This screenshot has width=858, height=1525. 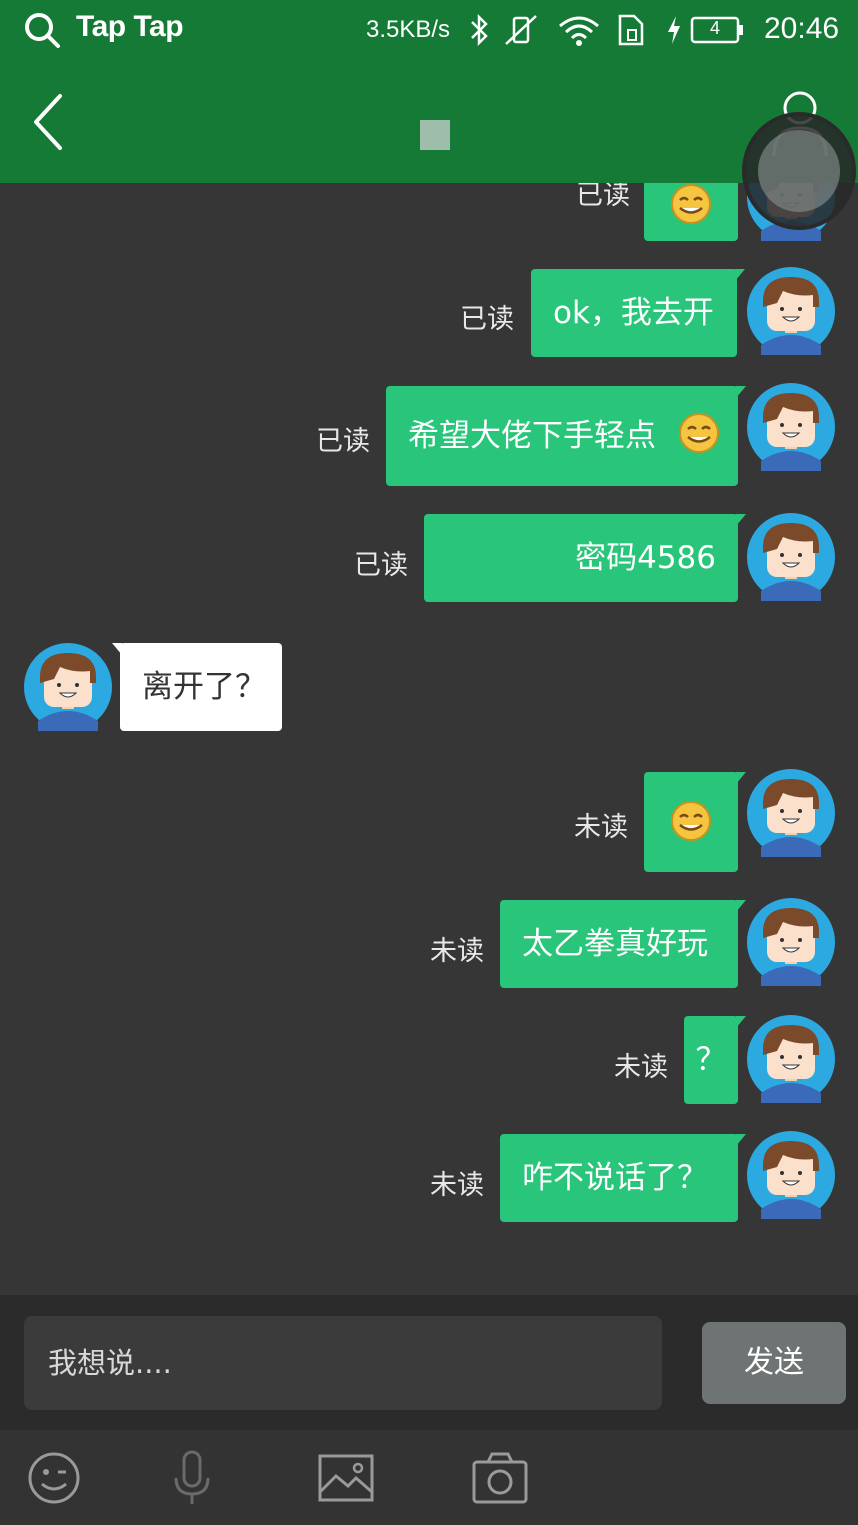 I want to click on message-text: 离开了？, so click(x=204, y=687).